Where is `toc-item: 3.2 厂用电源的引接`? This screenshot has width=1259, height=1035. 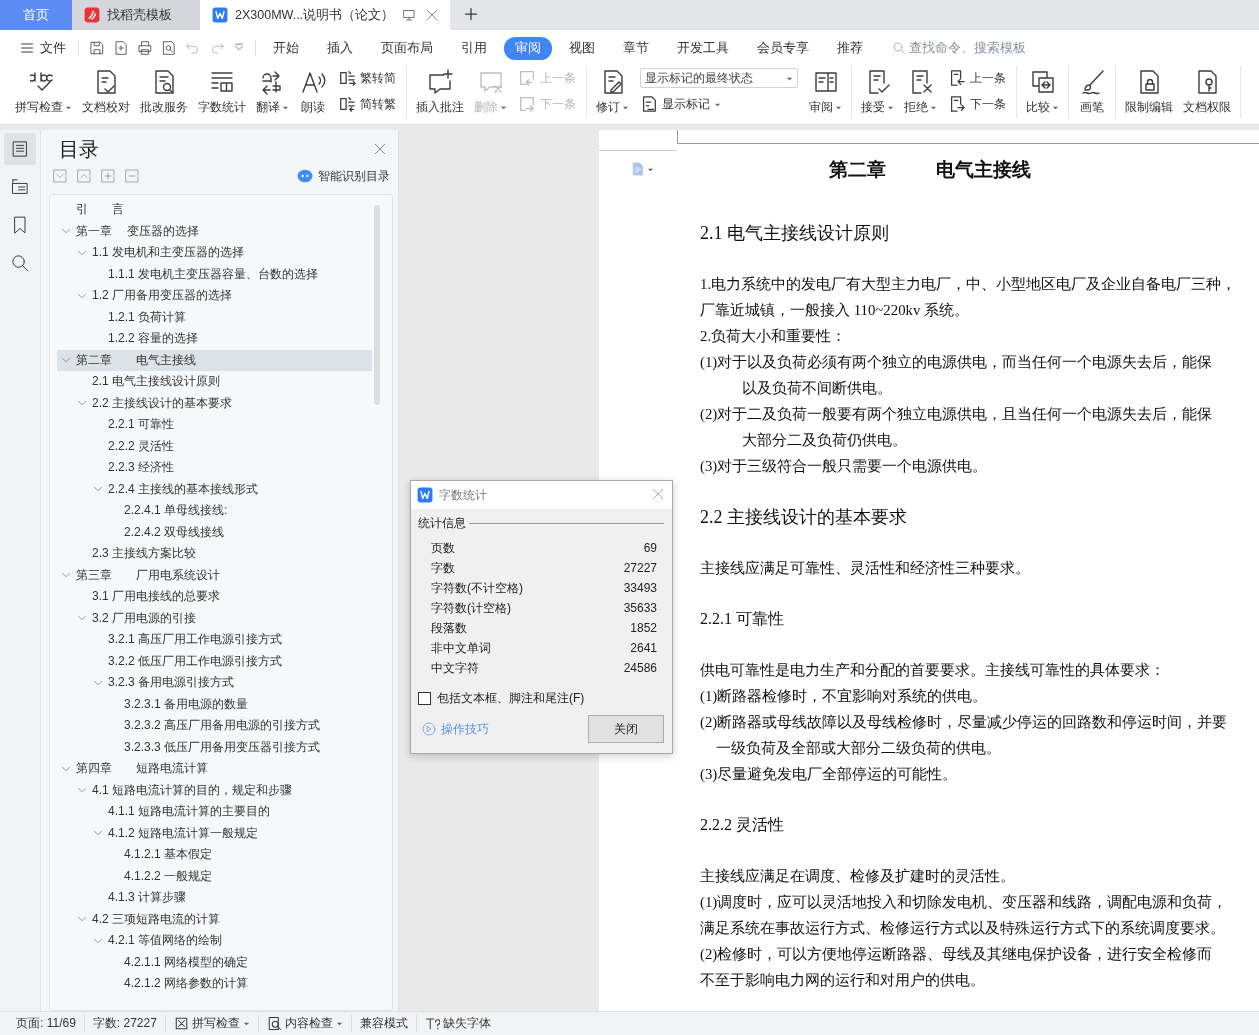 toc-item: 3.2 厂用电源的引接 is located at coordinates (214, 618).